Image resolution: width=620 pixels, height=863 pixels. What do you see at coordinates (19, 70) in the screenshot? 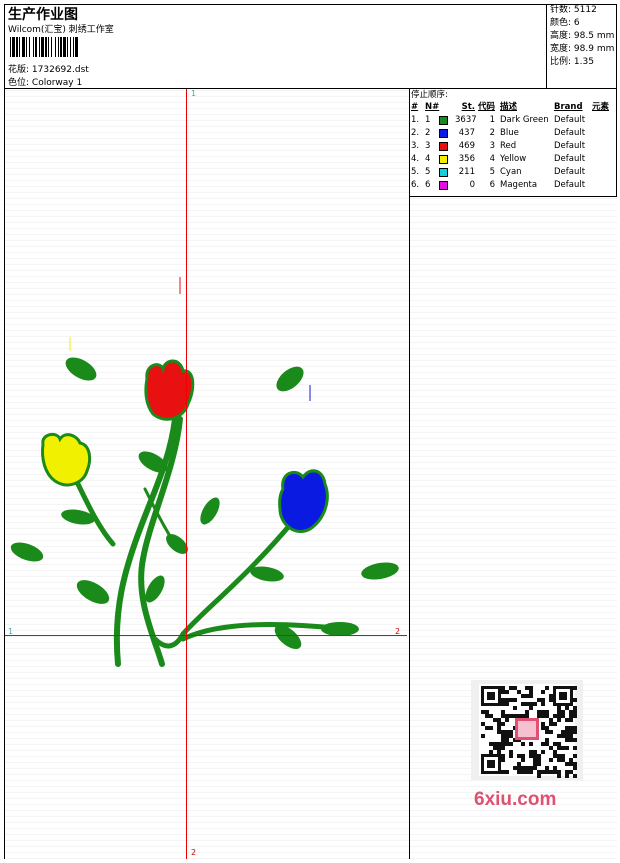
I see `design-label: 花版:` at bounding box center [19, 70].